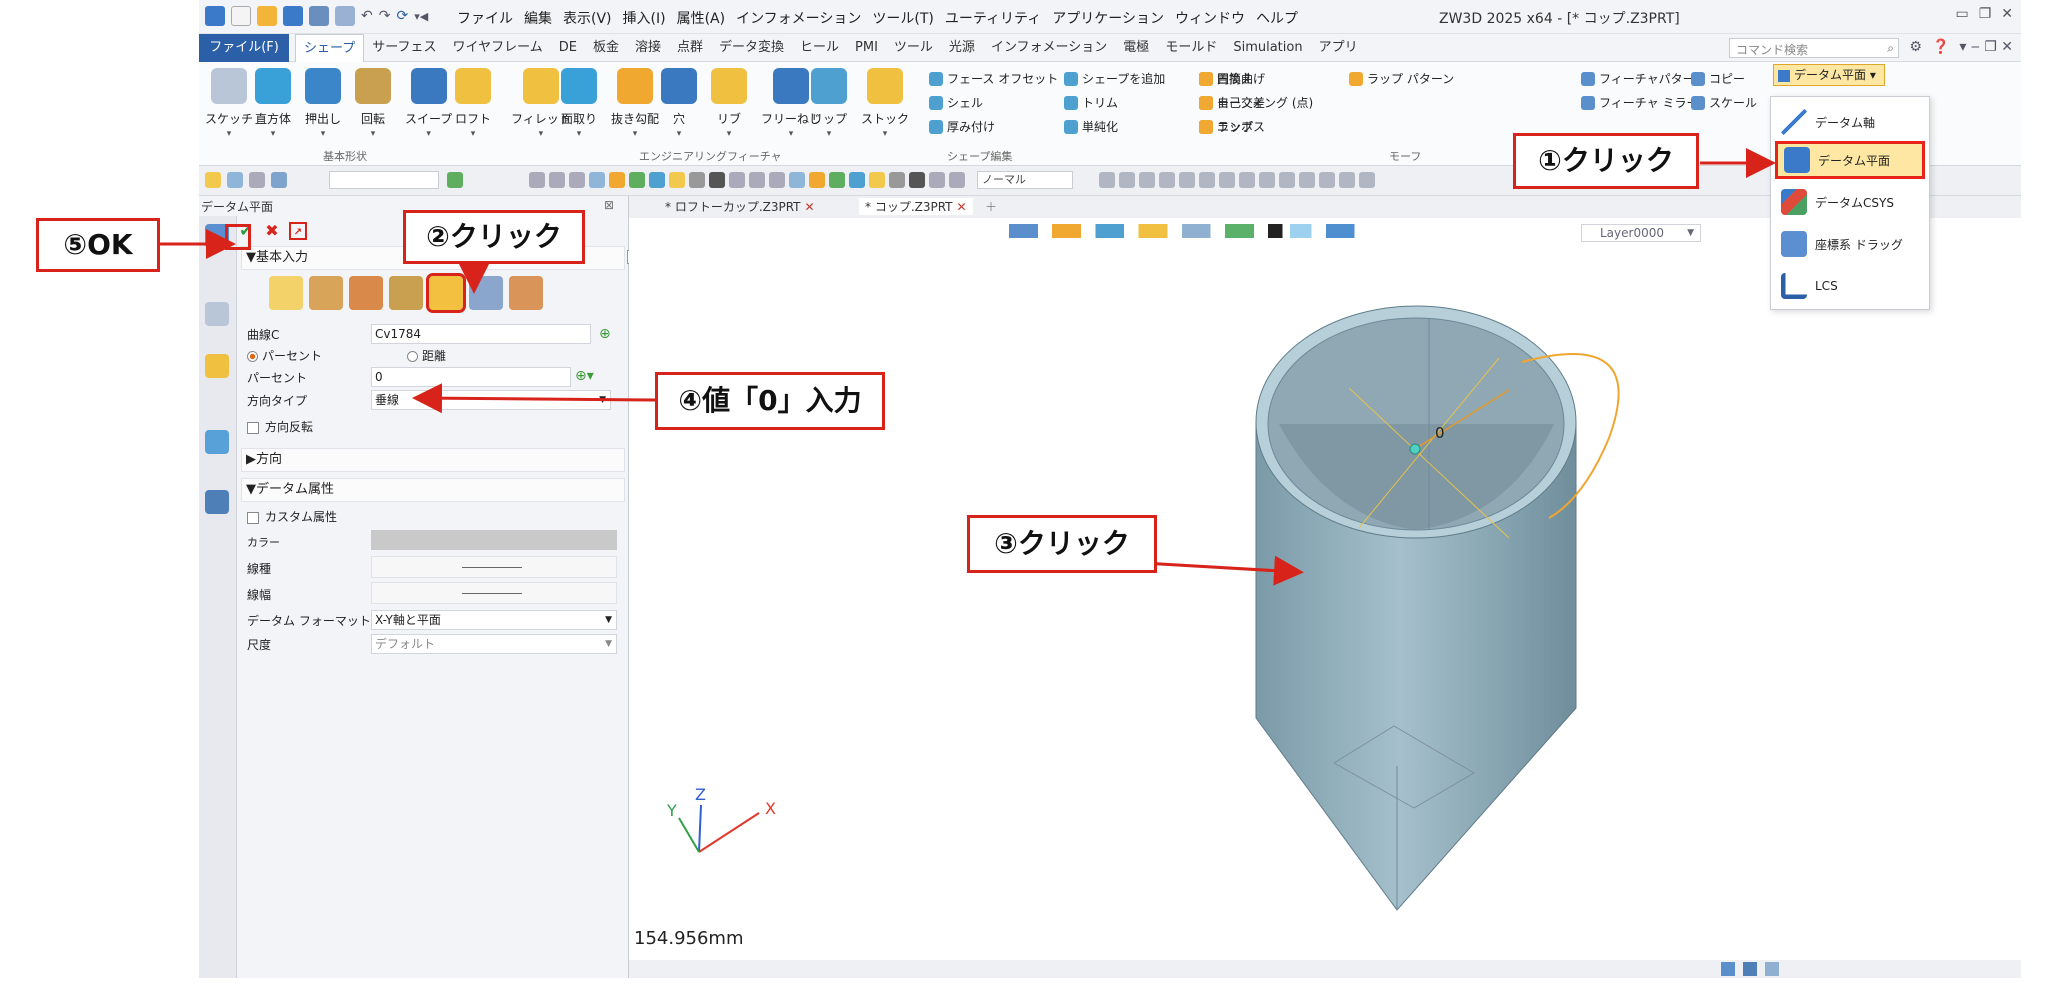 This screenshot has width=2046, height=986. I want to click on flip-direction-checkbox: 方向反転, so click(280, 426).